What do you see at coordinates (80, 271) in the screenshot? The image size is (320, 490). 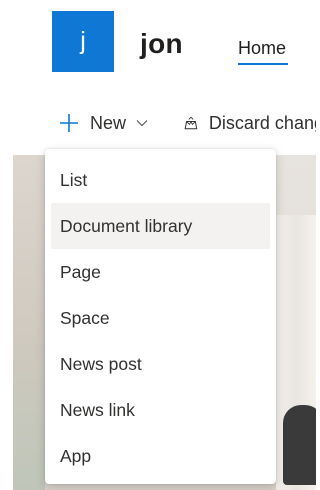 I see `menu-item-label: Page` at bounding box center [80, 271].